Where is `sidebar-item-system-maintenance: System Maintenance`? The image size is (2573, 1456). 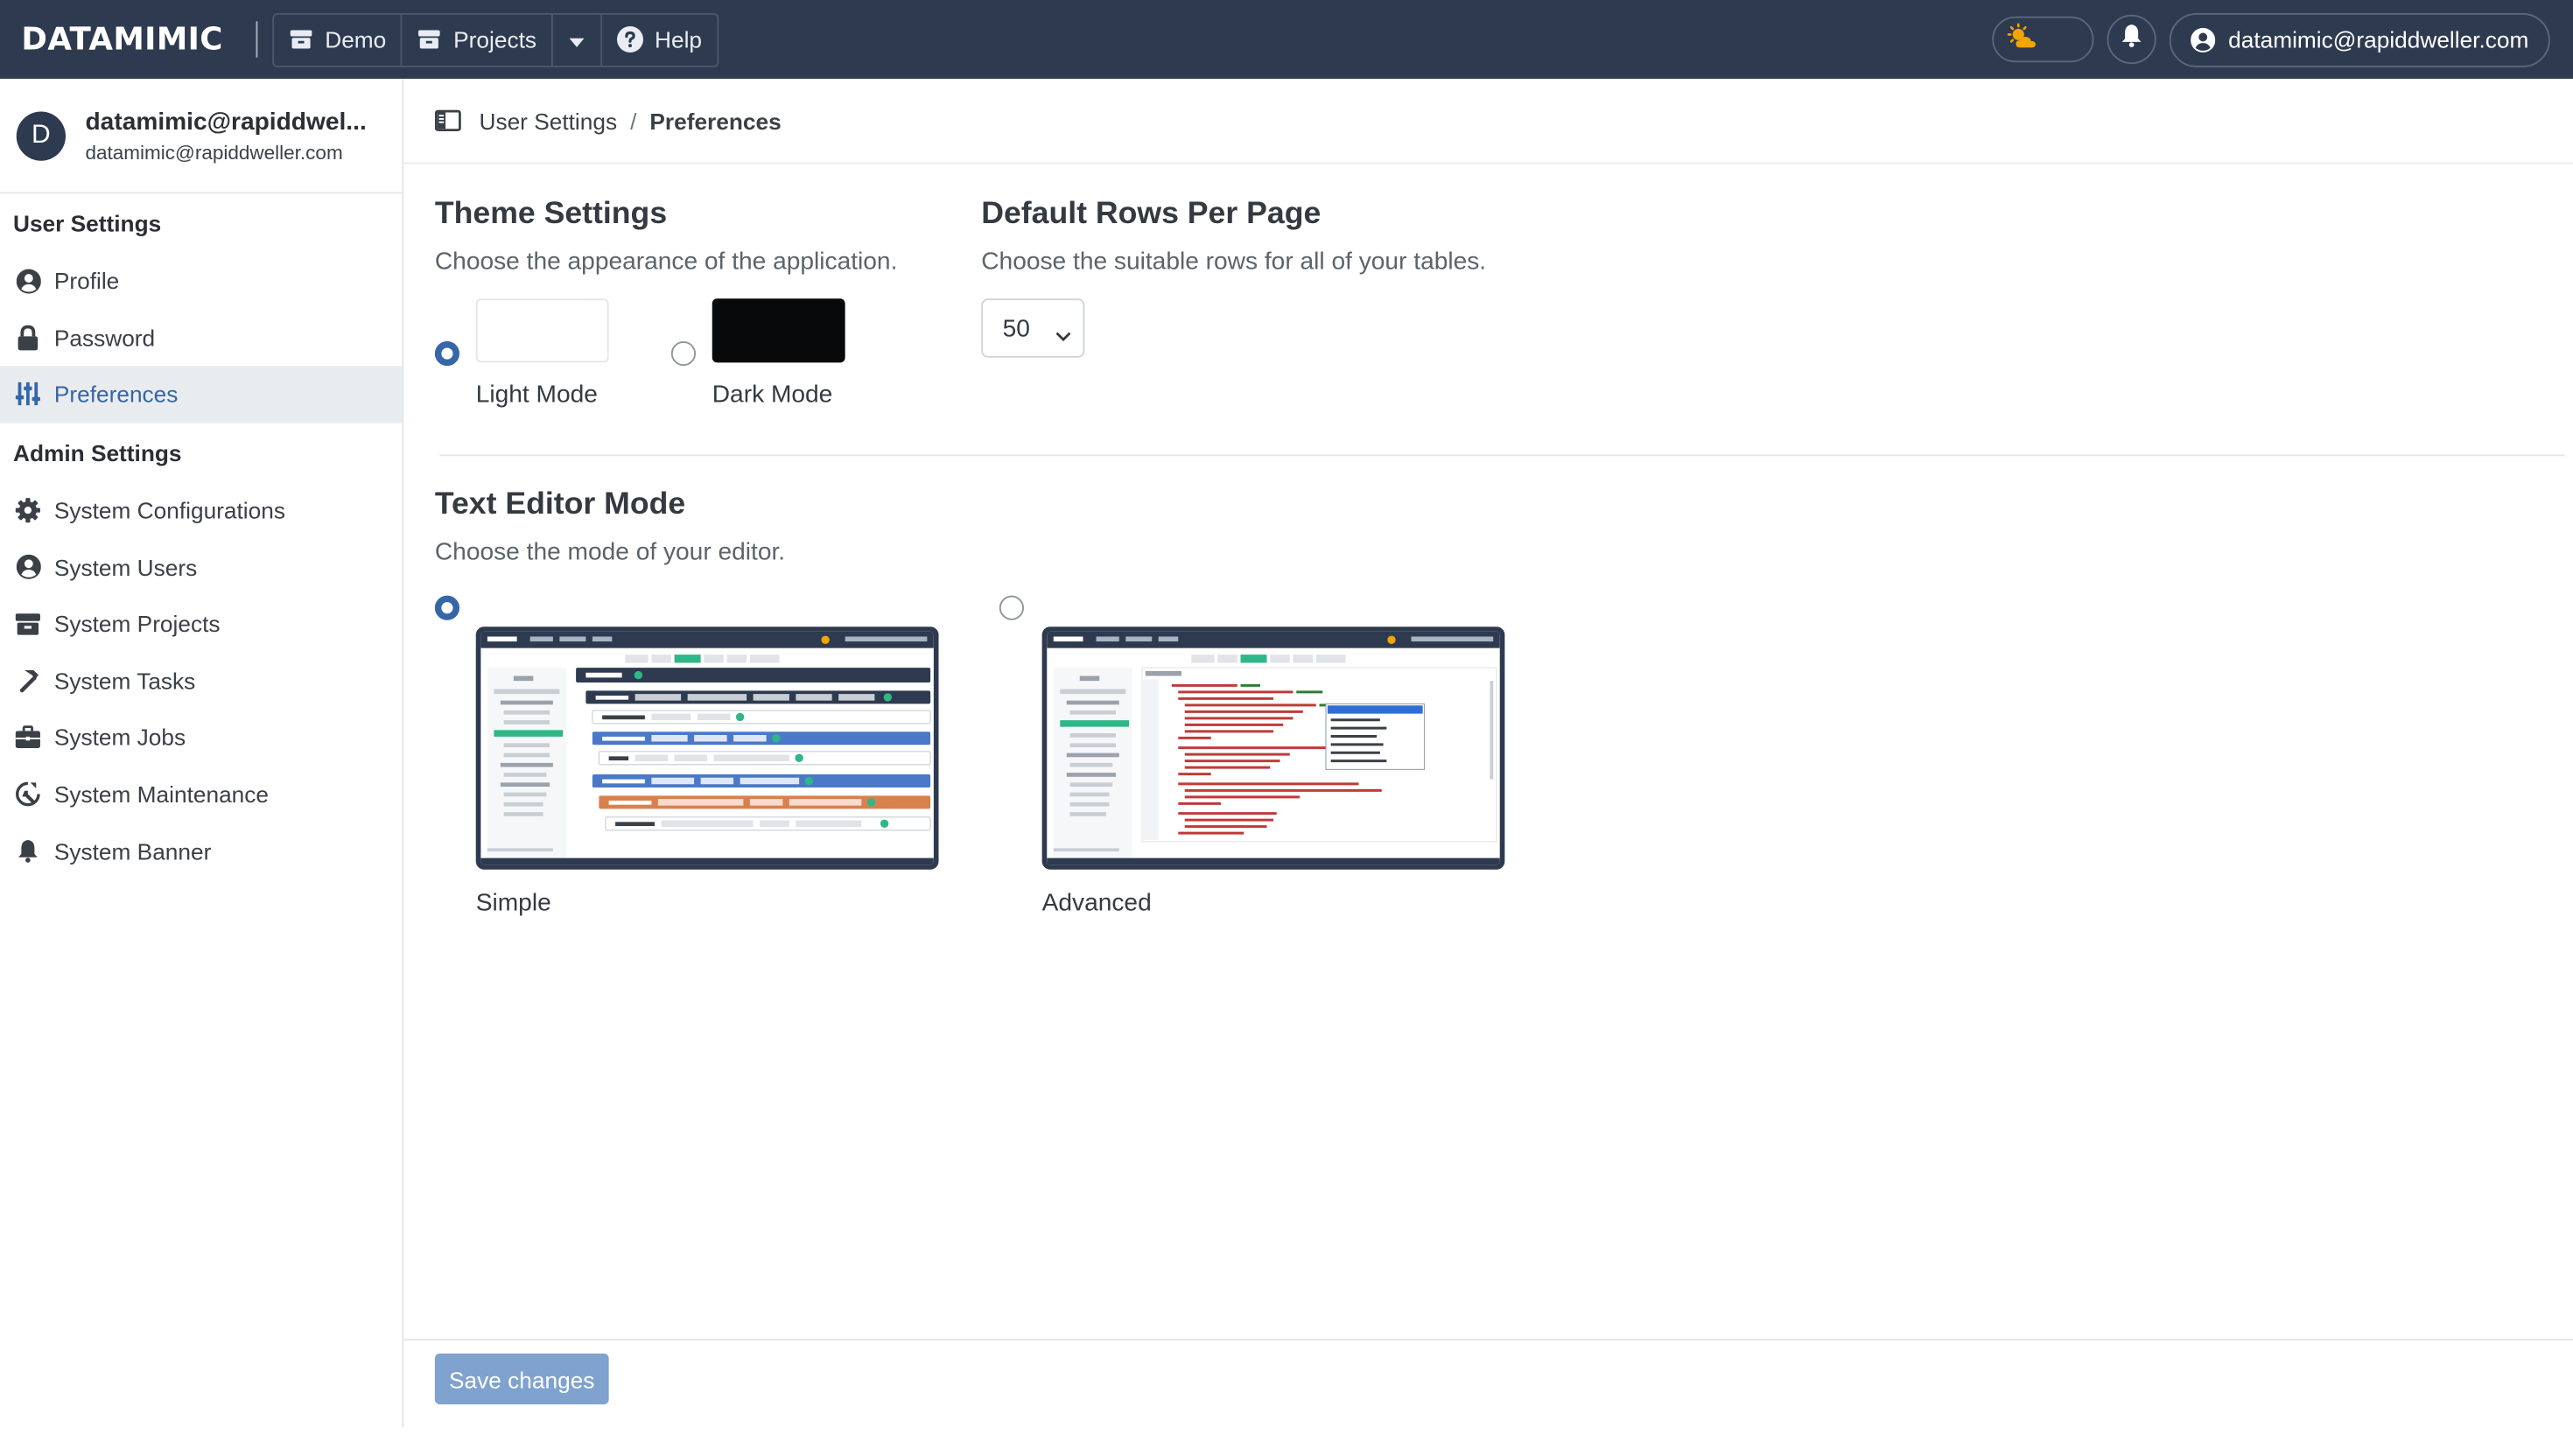
sidebar-item-system-maintenance: System Maintenance is located at coordinates (201, 794).